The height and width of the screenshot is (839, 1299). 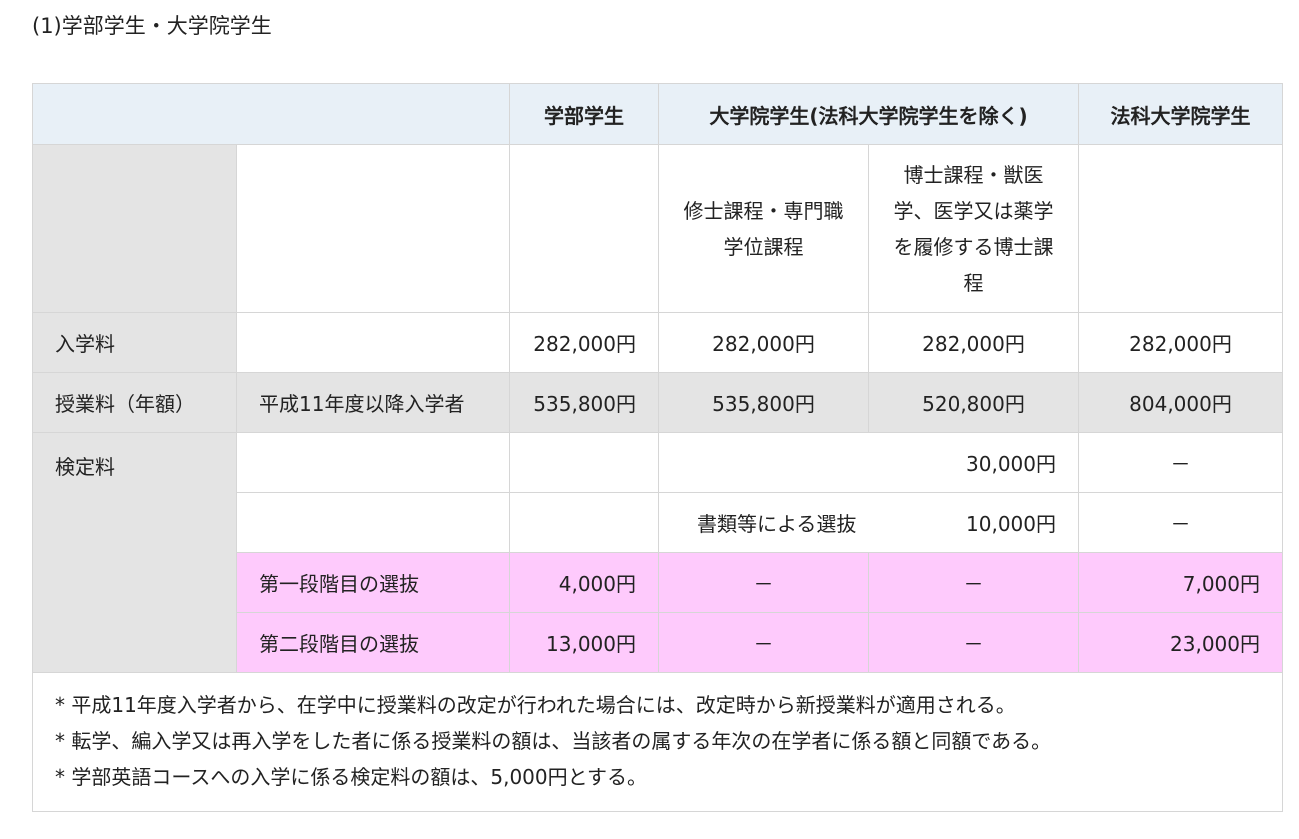 What do you see at coordinates (584, 642) in the screenshot?
I see `exam-r4-undergrad: 13,000円` at bounding box center [584, 642].